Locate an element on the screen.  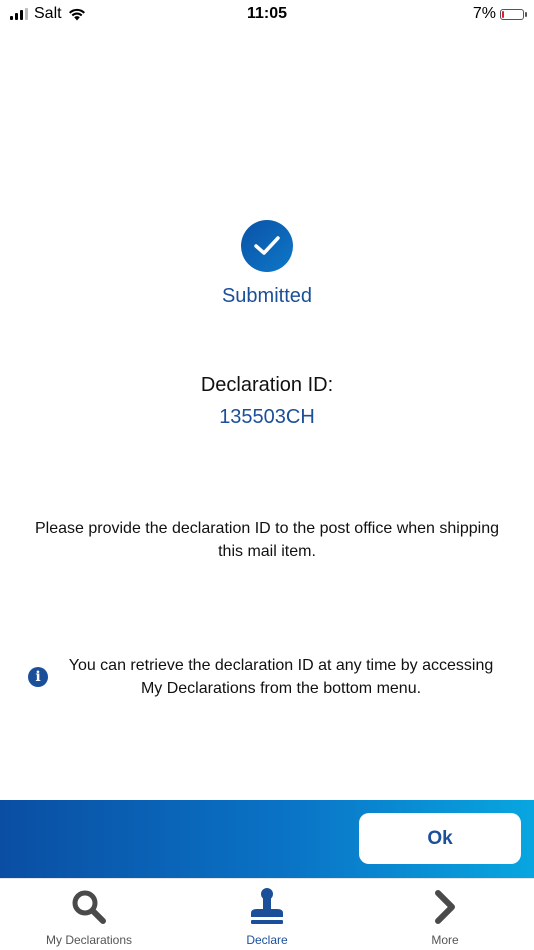
status-right: 7% is located at coordinates (499, 14).